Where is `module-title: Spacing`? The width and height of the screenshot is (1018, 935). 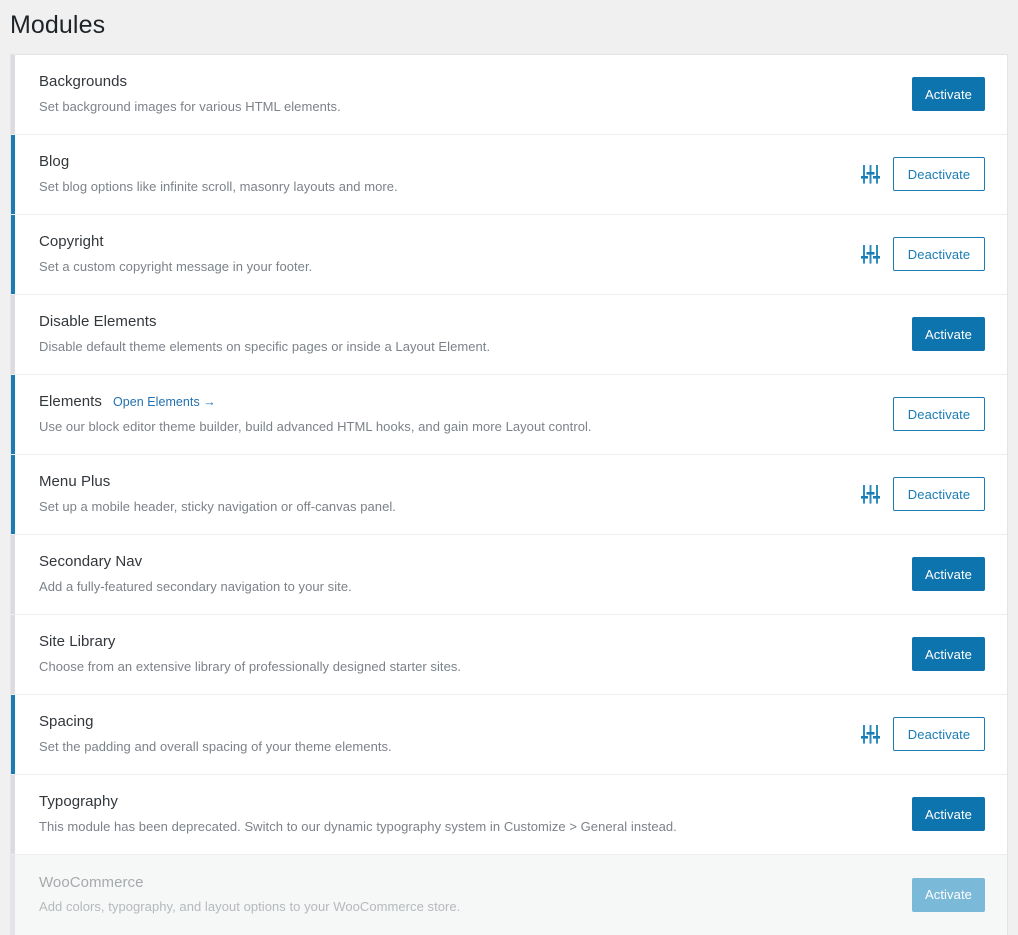
module-title: Spacing is located at coordinates (66, 722).